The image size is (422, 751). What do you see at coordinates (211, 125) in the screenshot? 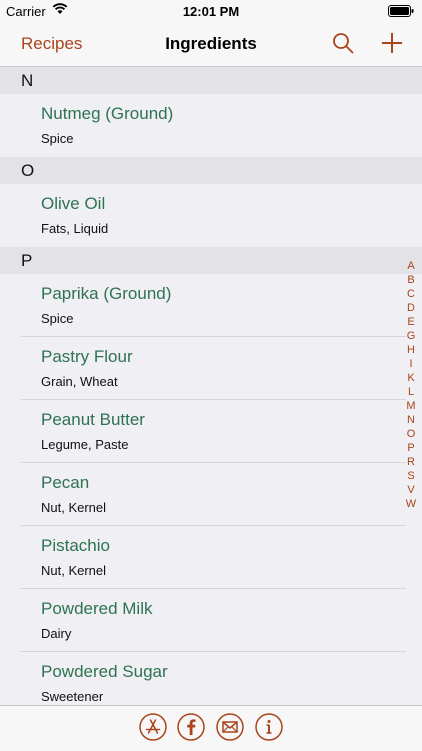
I see `list-item: Nutmeg (Ground) Spice` at bounding box center [211, 125].